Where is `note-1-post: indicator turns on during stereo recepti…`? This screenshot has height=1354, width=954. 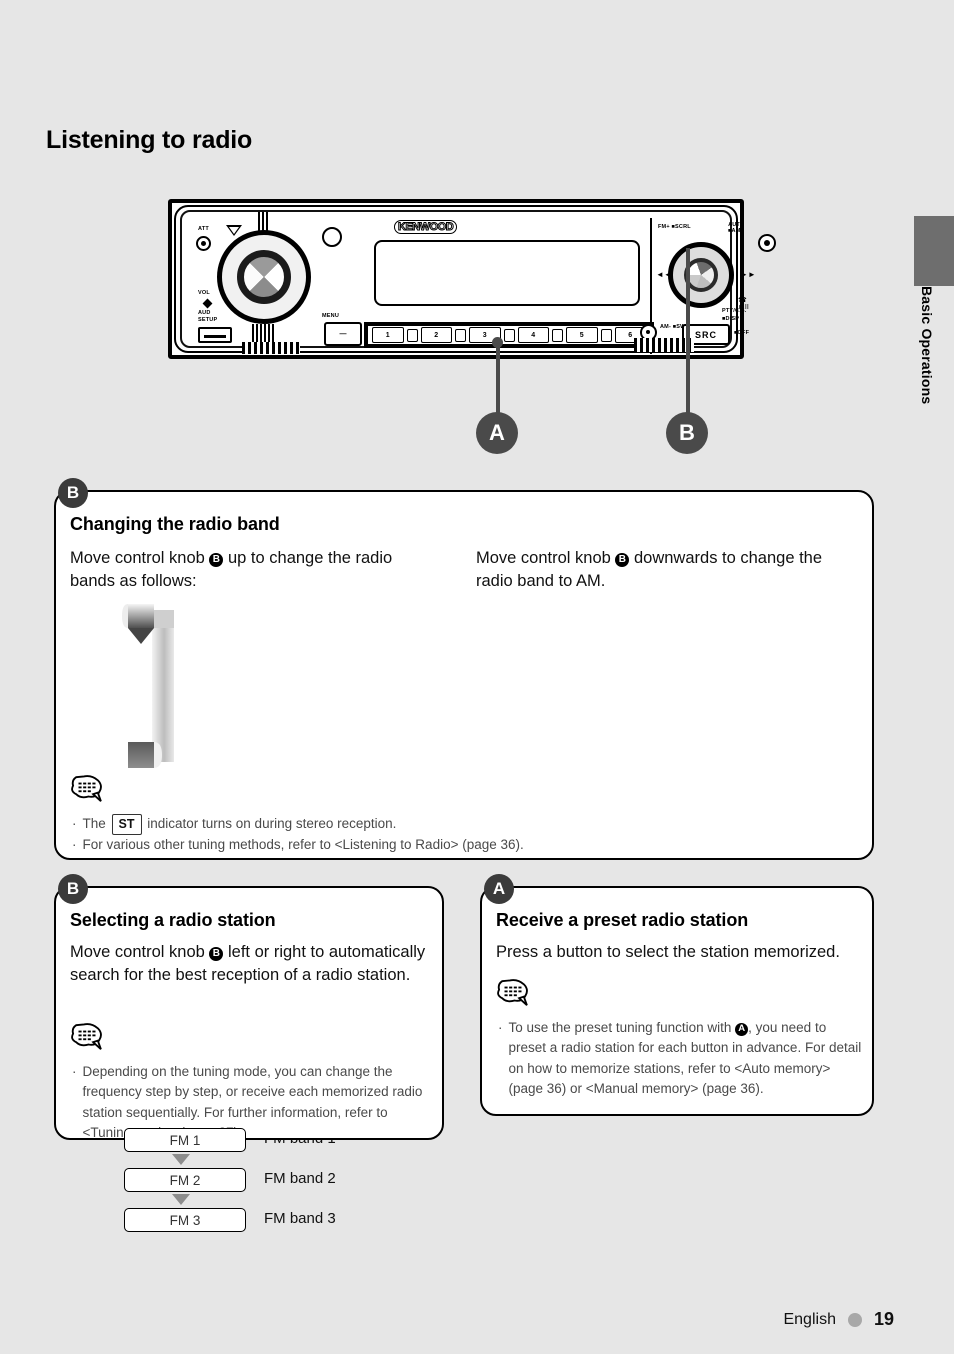
note-1-post: indicator turns on during stereo recepti… is located at coordinates (270, 823).